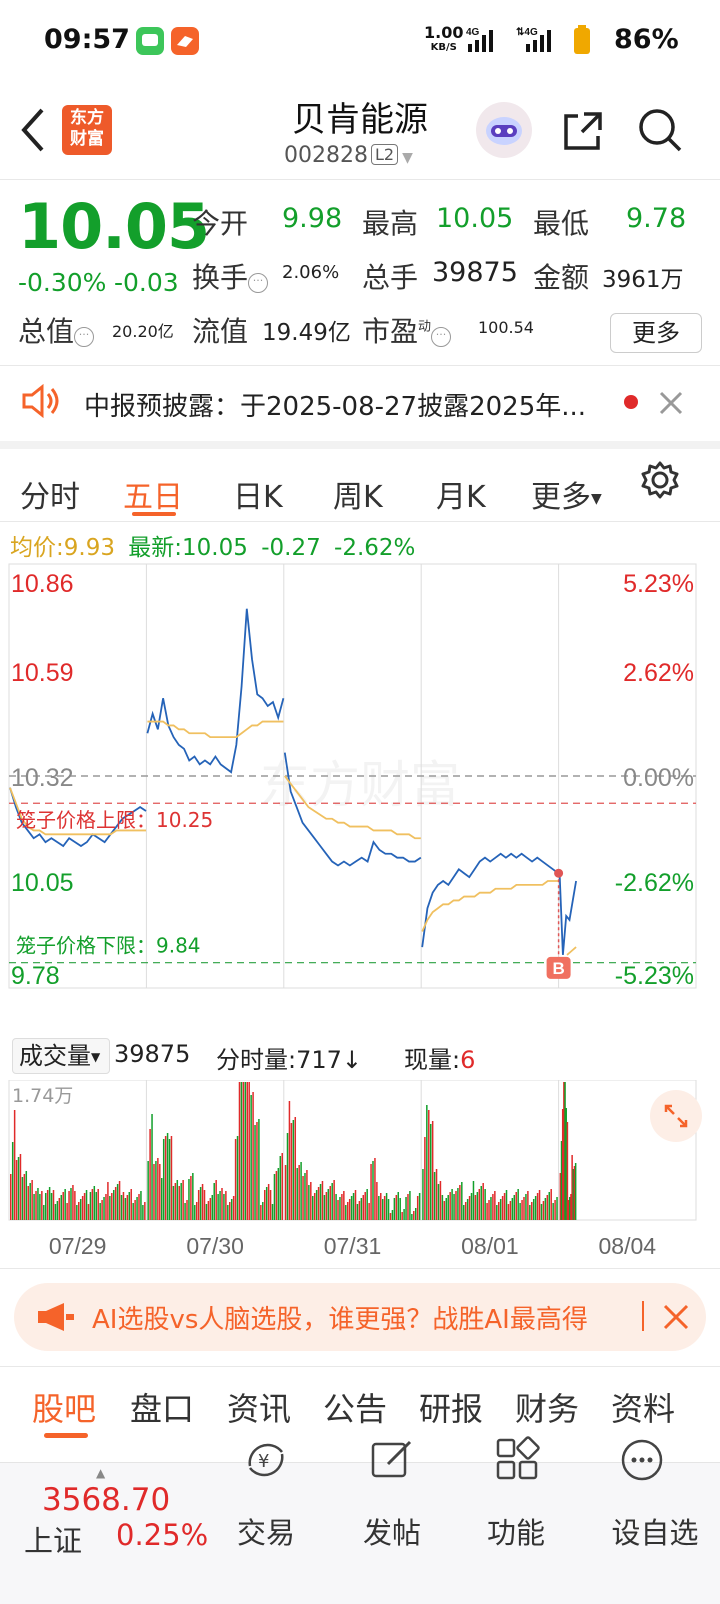 The image size is (720, 1604). I want to click on open-label: 今开, so click(220, 223).